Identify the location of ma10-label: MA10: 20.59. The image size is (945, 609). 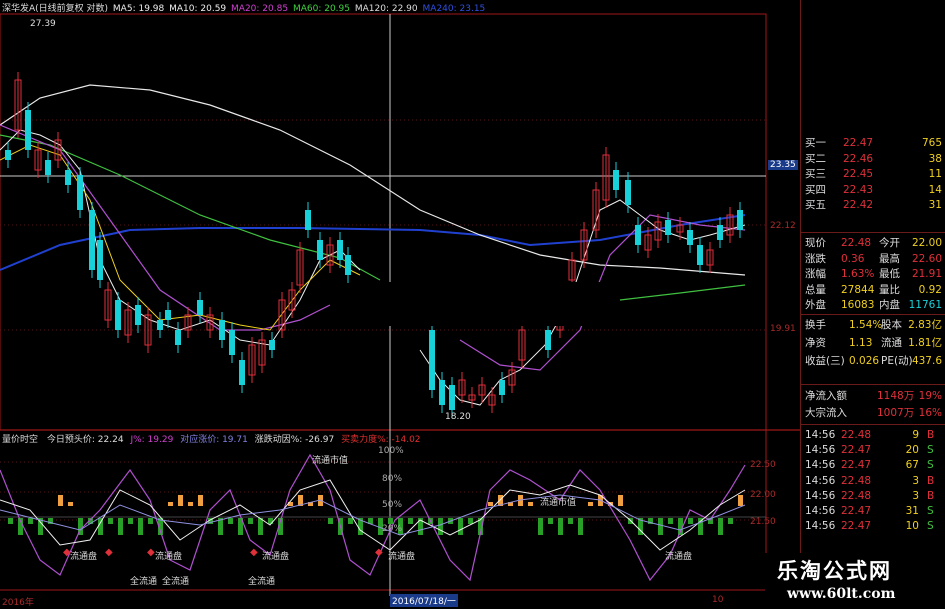
(198, 9).